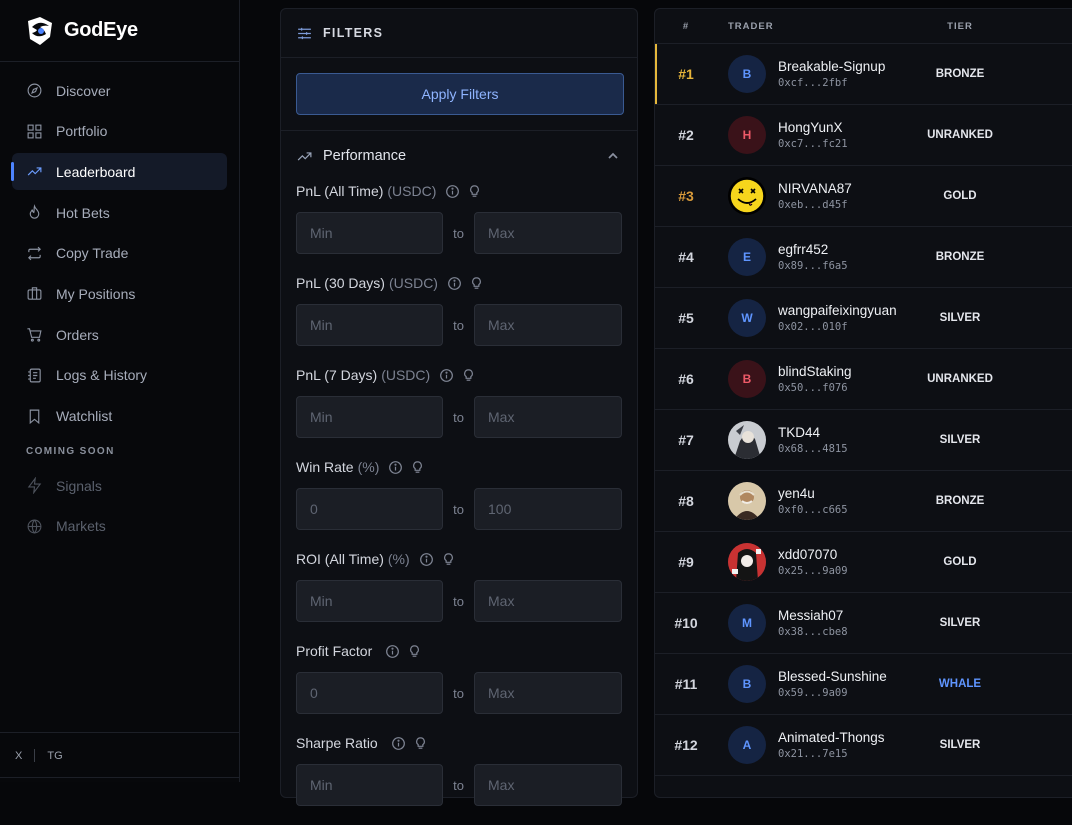 Image resolution: width=1072 pixels, height=825 pixels. I want to click on trader-cell: H HongYunX 0xc7...fc21, so click(808, 135).